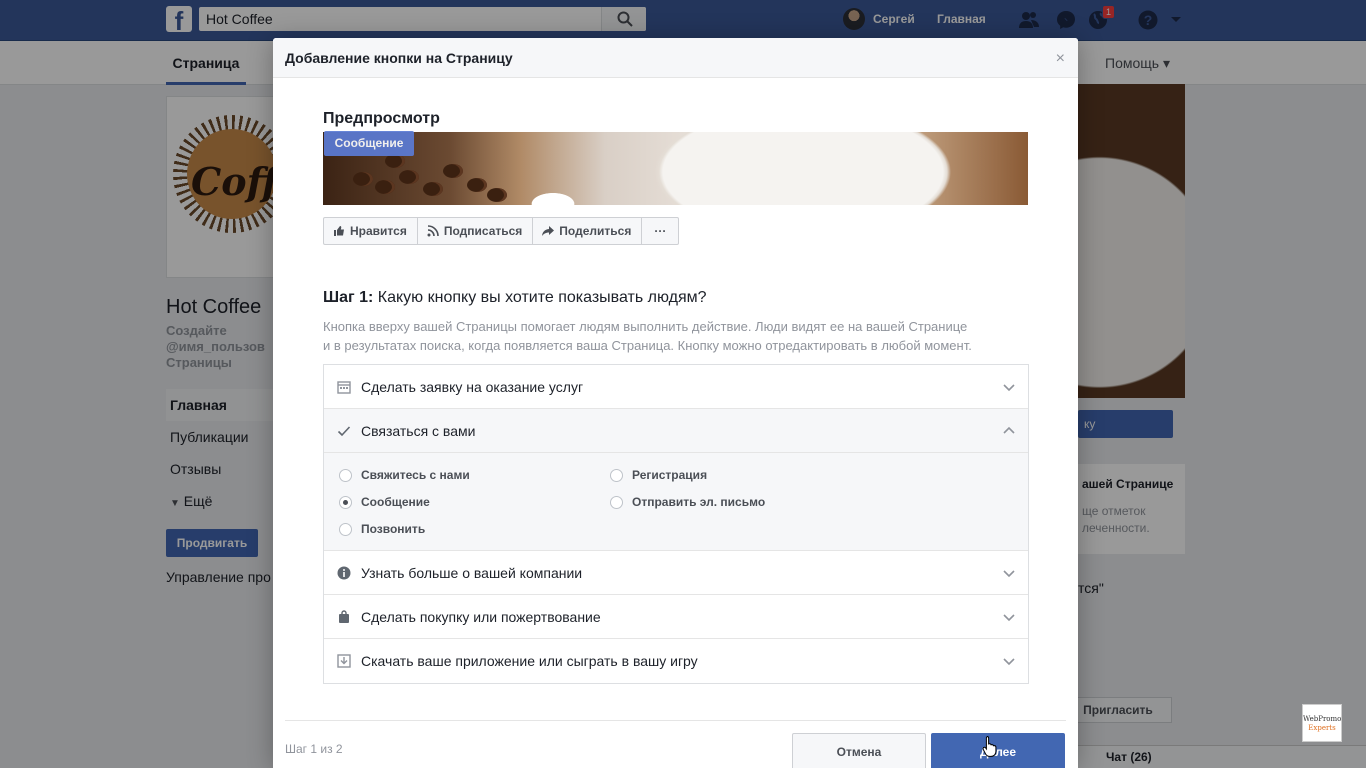  I want to click on option-contact-you: Связаться с вами, so click(676, 431).